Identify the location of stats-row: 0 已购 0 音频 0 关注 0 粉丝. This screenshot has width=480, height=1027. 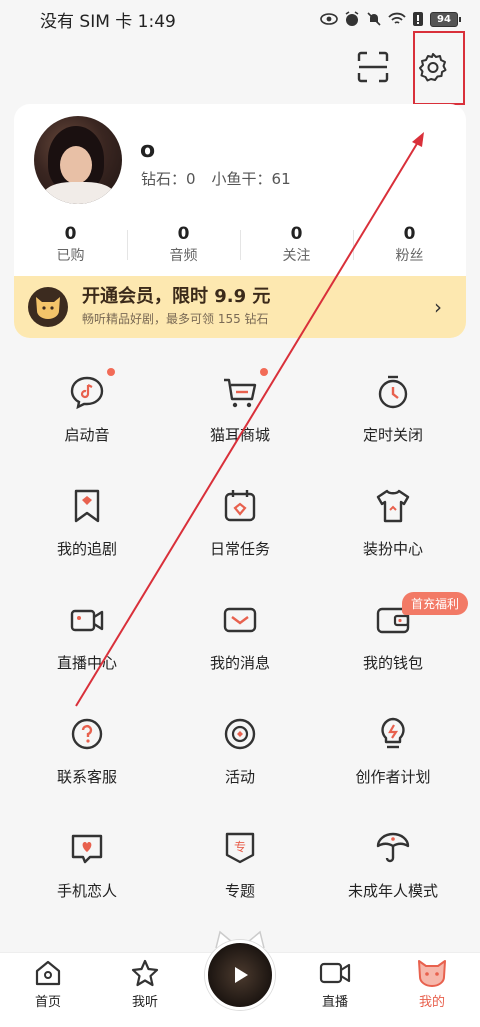
(240, 246).